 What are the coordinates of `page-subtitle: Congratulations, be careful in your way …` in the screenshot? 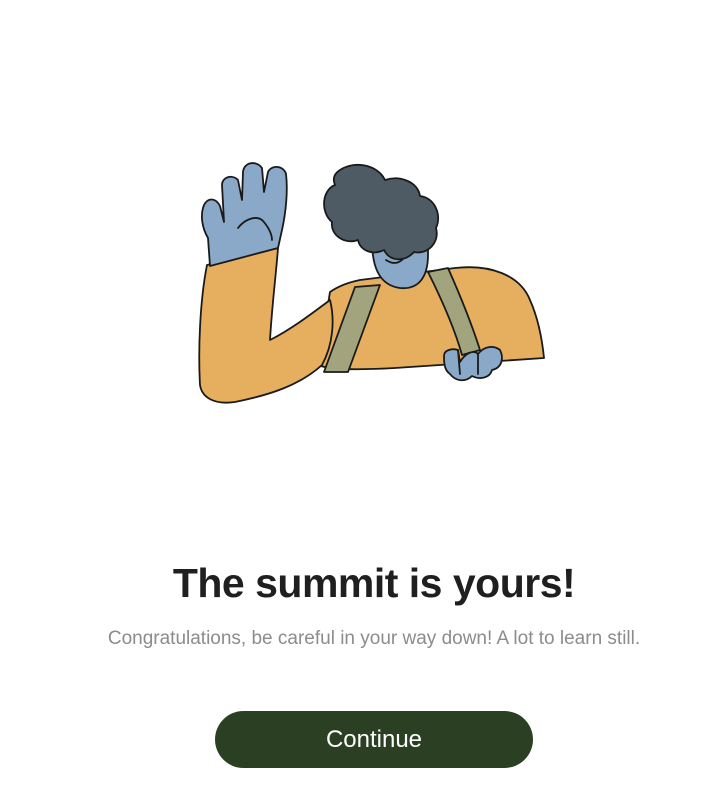 It's located at (374, 638).